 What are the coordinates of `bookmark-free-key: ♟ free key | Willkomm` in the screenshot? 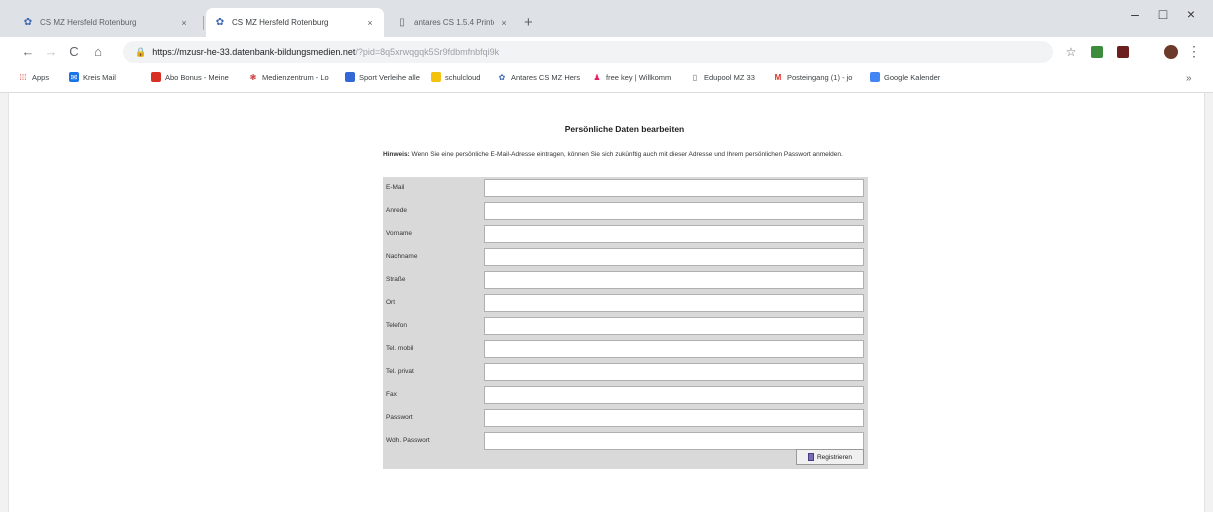 It's located at (631, 77).